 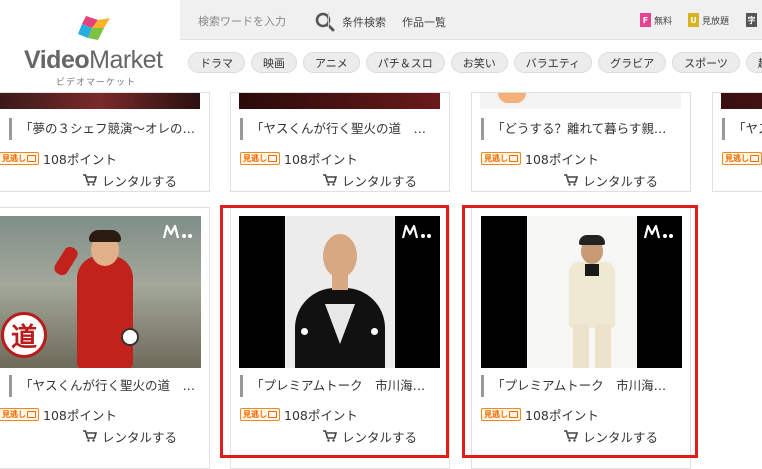 I want to click on video-card: 「どうする？離れて暮らす親… 見逃し 108ポイント レンタルする, so click(x=581, y=142).